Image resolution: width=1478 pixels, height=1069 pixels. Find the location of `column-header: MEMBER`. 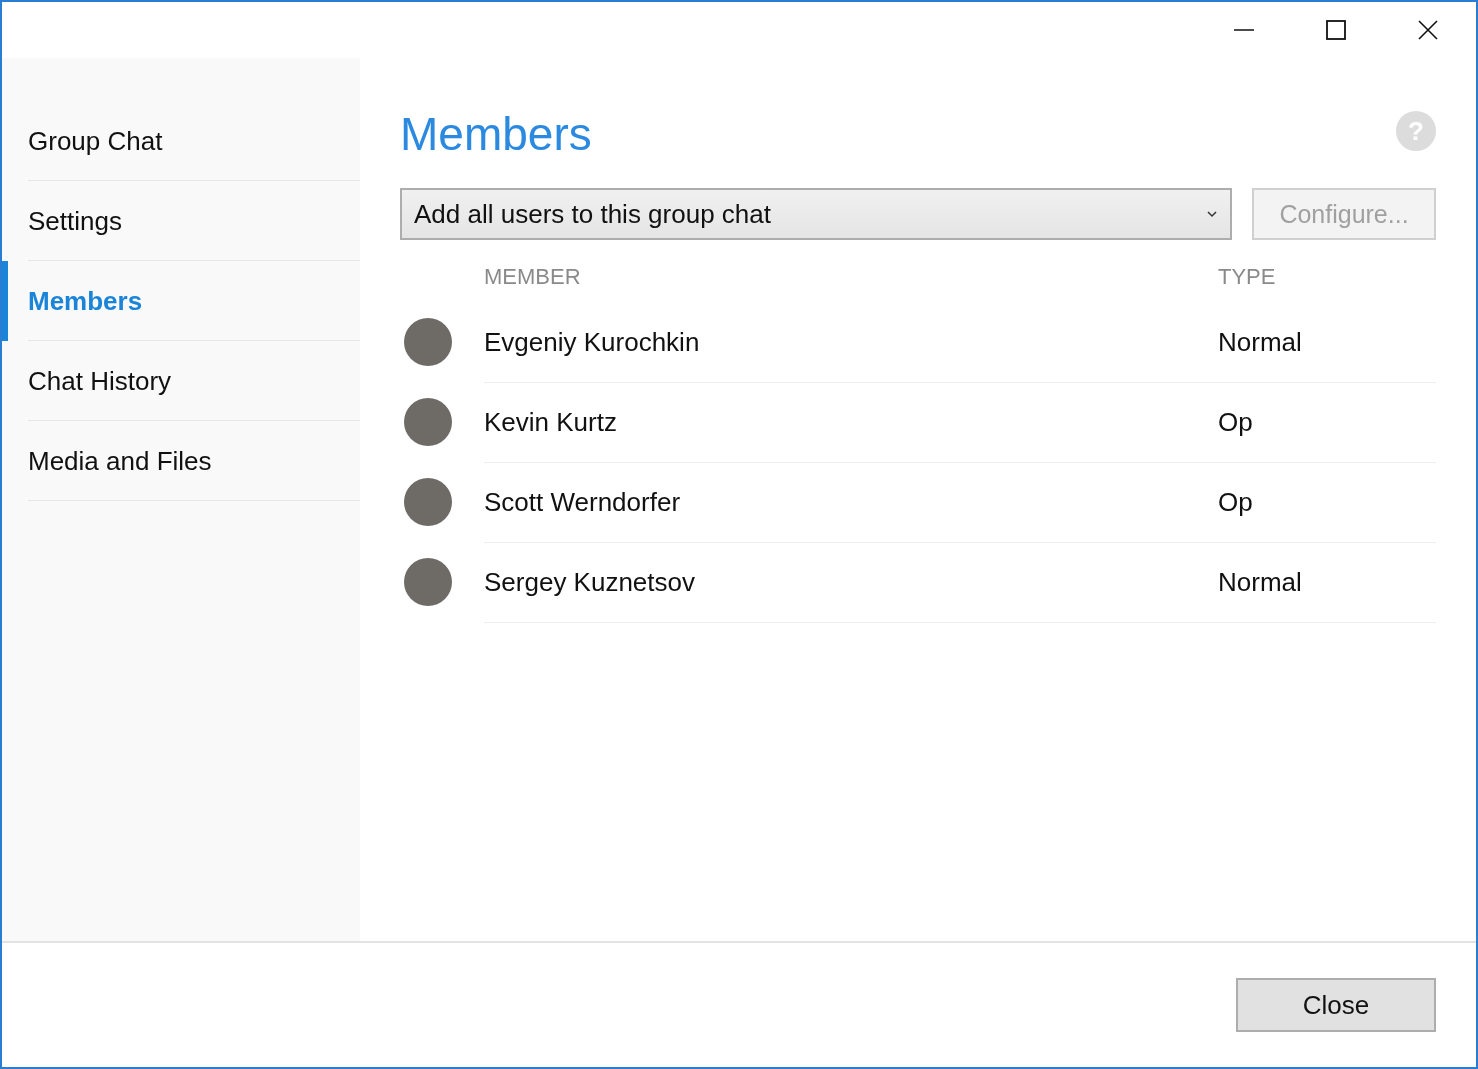

column-header: MEMBER is located at coordinates (533, 277).